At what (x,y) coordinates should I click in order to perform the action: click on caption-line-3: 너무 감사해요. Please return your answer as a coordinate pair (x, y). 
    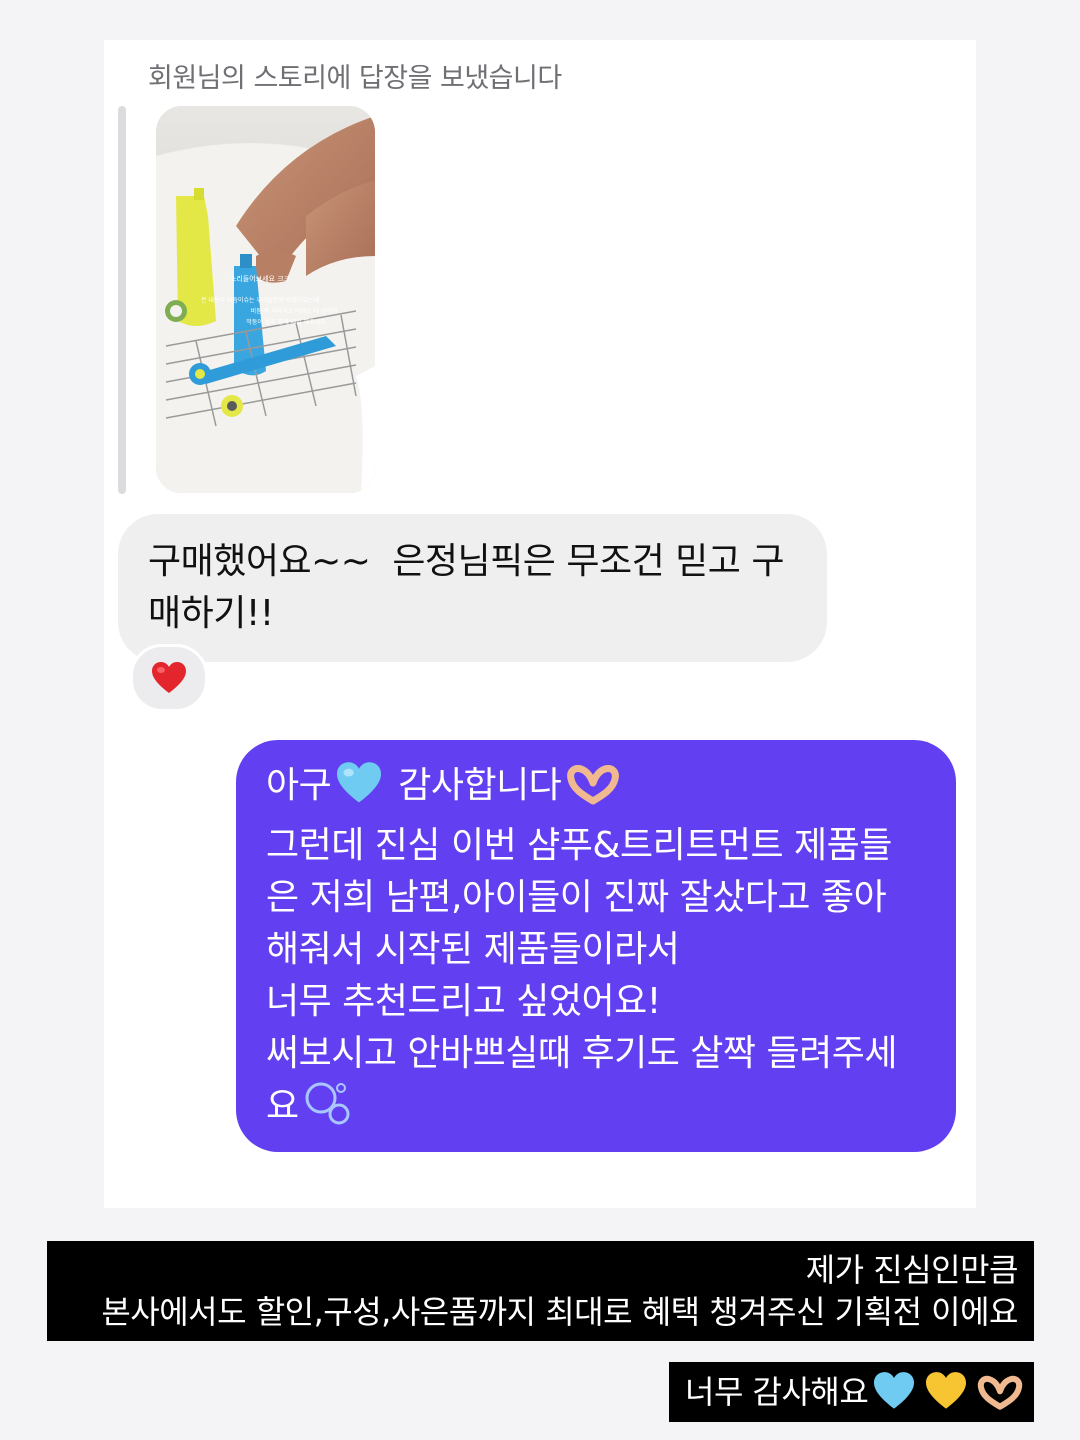
    Looking at the image, I should click on (777, 1392).